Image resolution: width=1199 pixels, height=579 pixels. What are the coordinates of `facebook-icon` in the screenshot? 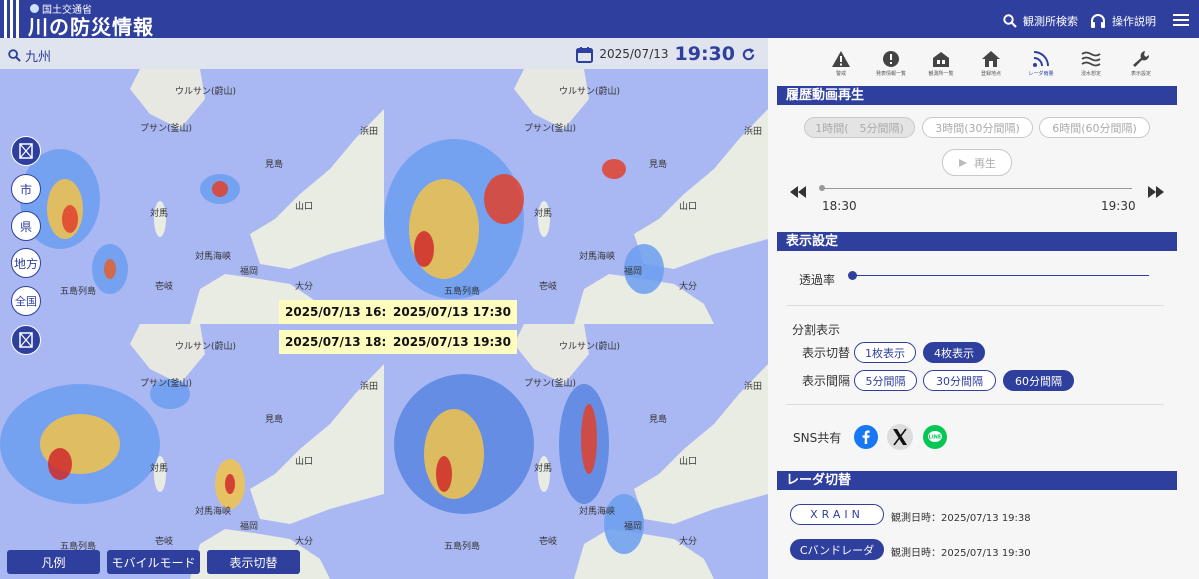 It's located at (866, 437).